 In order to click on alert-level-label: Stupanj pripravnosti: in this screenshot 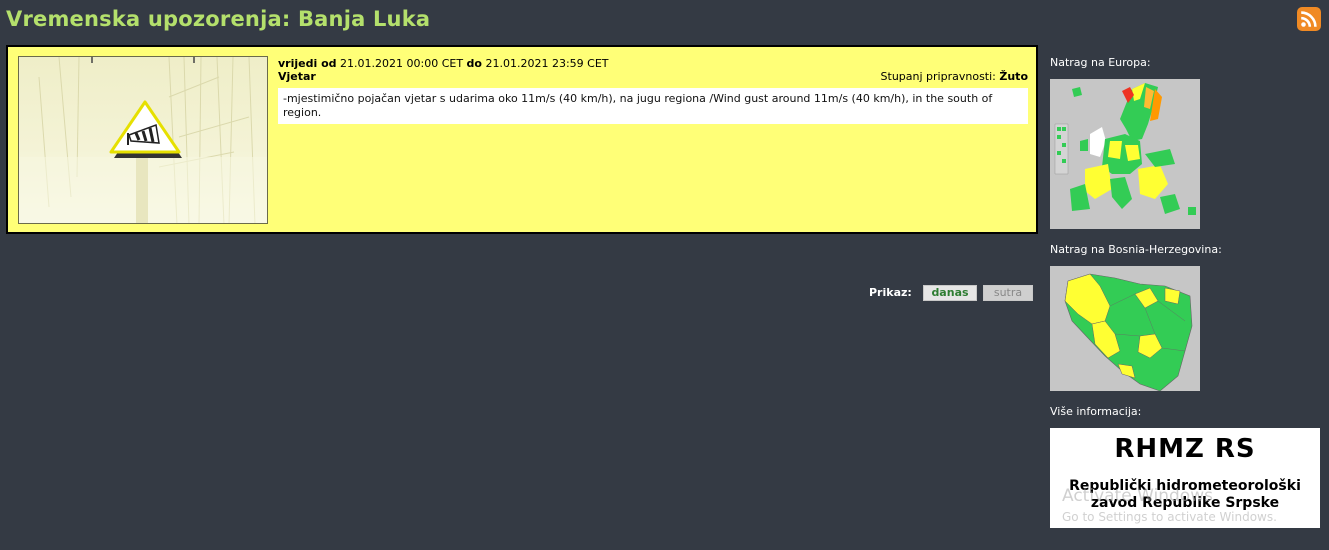, I will do `click(938, 76)`.